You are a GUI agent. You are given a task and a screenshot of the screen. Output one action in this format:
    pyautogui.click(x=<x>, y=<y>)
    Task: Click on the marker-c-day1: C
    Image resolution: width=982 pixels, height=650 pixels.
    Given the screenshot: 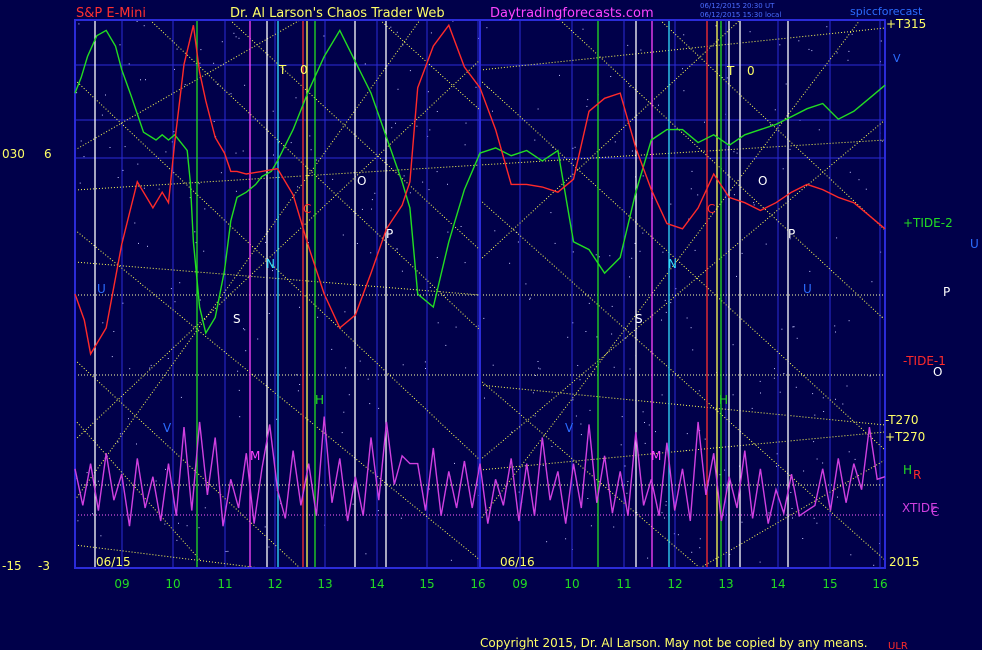 What is the action you would take?
    pyautogui.click(x=307, y=209)
    